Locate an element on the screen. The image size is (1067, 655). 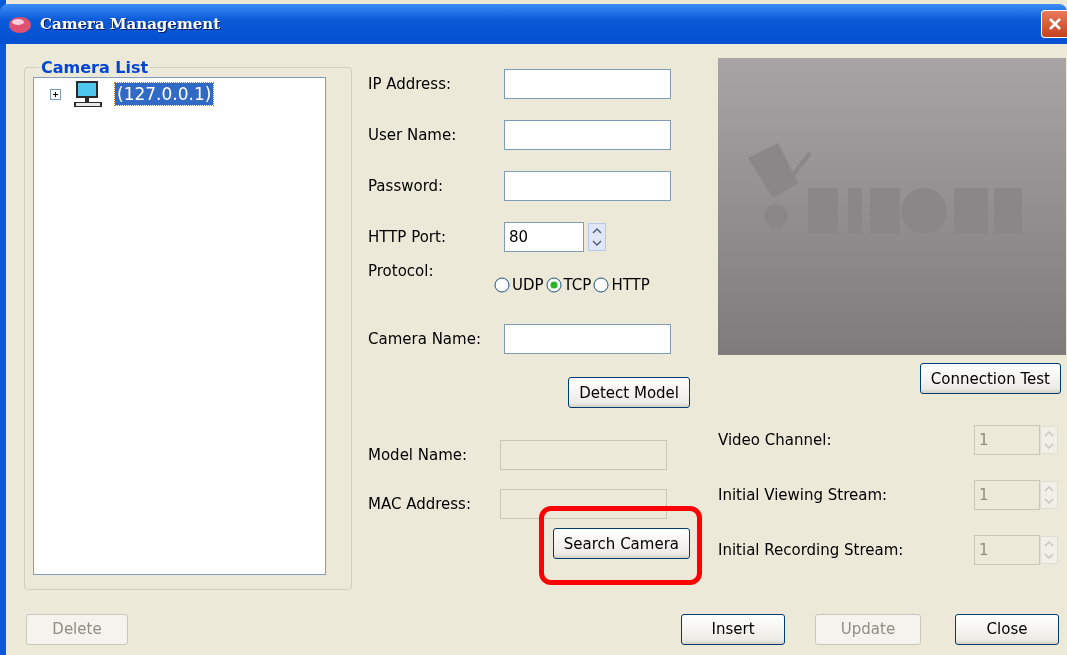
connection-test-button: Connection Test is located at coordinates (990, 378).